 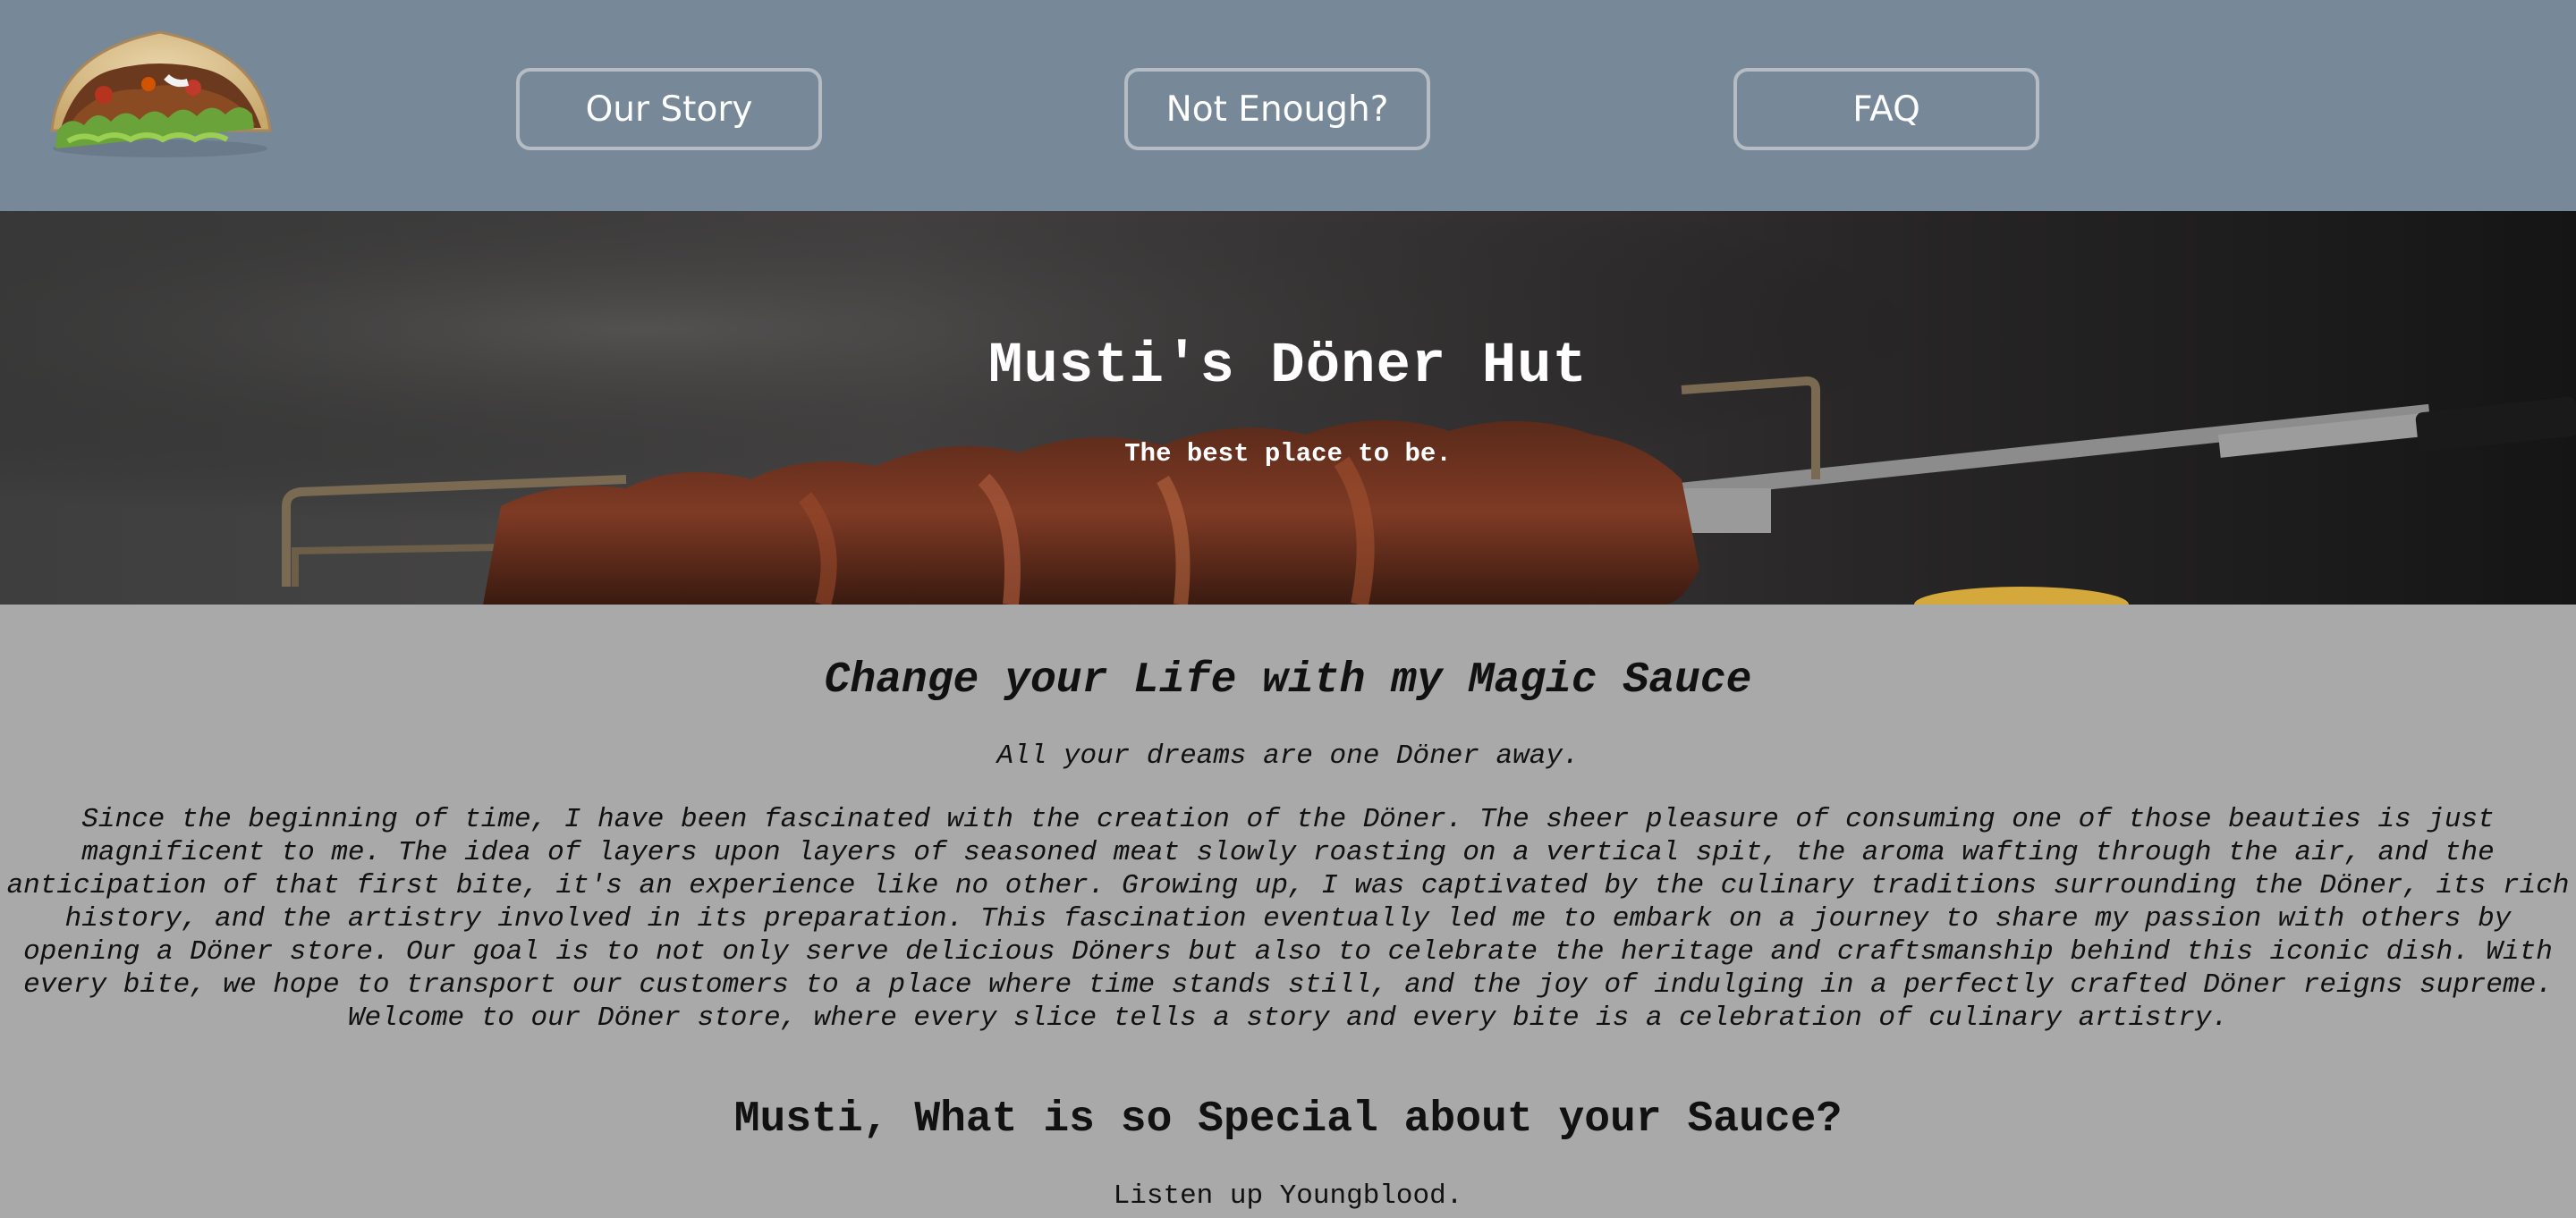 I want to click on nav-button-not-enough: Not Enough?, so click(x=1277, y=109).